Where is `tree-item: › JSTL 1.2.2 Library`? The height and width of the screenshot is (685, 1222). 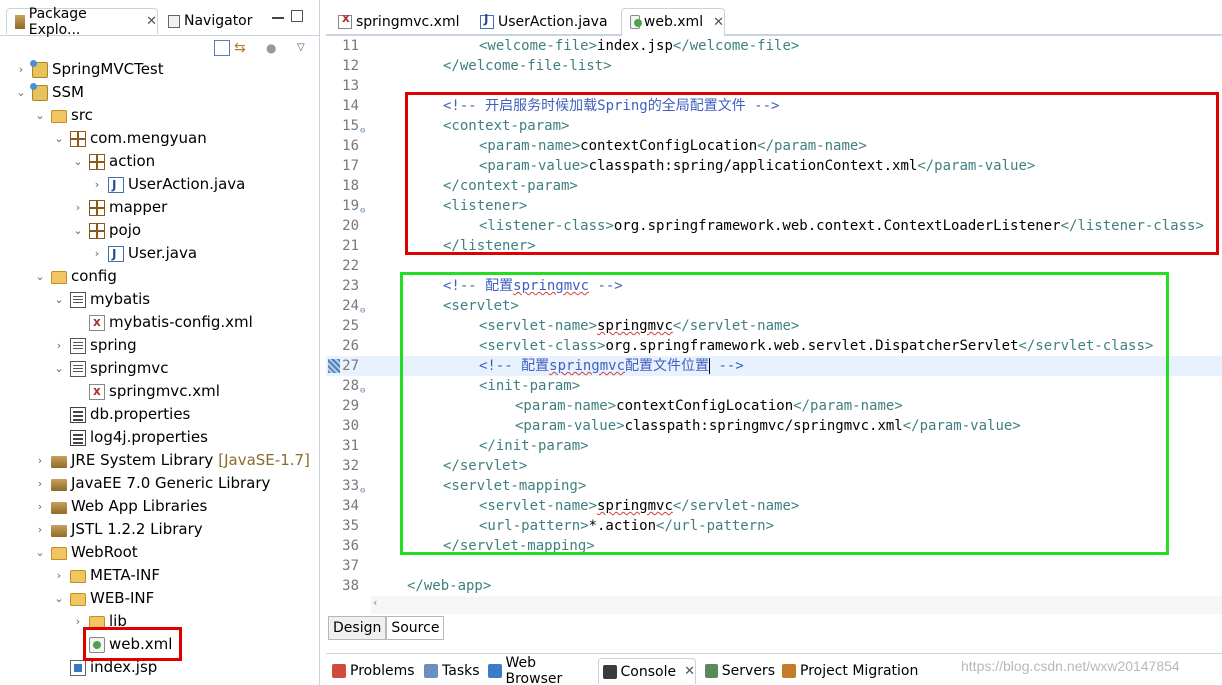
tree-item: › JSTL 1.2.2 Library is located at coordinates (119, 529).